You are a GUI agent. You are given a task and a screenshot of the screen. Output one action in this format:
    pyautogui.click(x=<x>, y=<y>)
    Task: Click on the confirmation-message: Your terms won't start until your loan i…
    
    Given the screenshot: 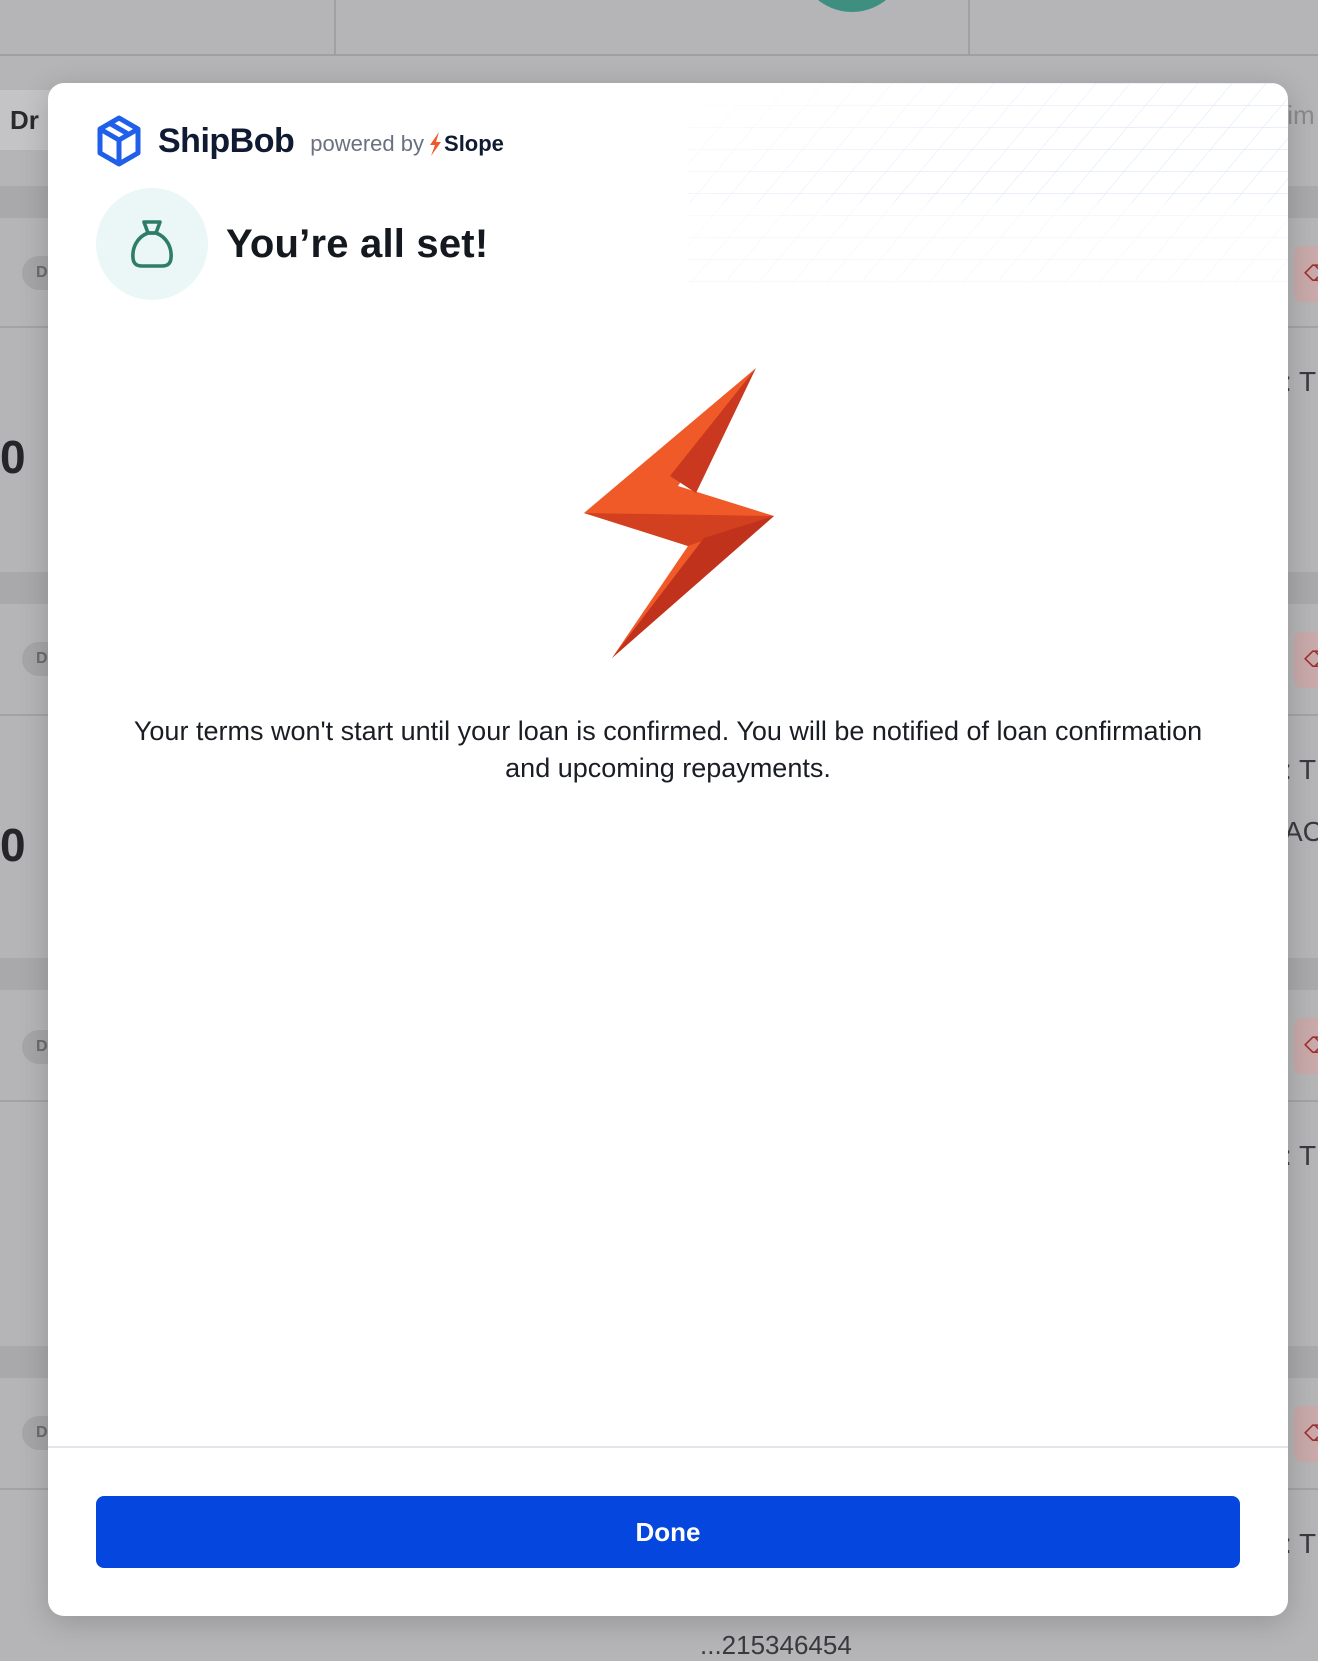 What is the action you would take?
    pyautogui.click(x=668, y=749)
    